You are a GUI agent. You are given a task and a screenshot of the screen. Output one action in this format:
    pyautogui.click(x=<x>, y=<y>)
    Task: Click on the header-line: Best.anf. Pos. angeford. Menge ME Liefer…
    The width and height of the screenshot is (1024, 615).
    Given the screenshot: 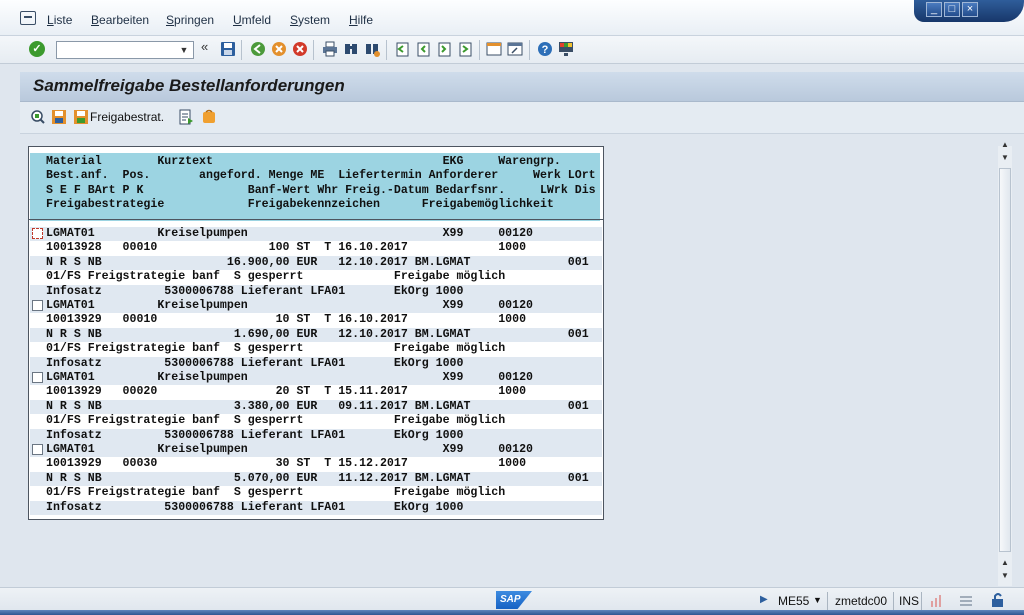 What is the action you would take?
    pyautogui.click(x=321, y=175)
    